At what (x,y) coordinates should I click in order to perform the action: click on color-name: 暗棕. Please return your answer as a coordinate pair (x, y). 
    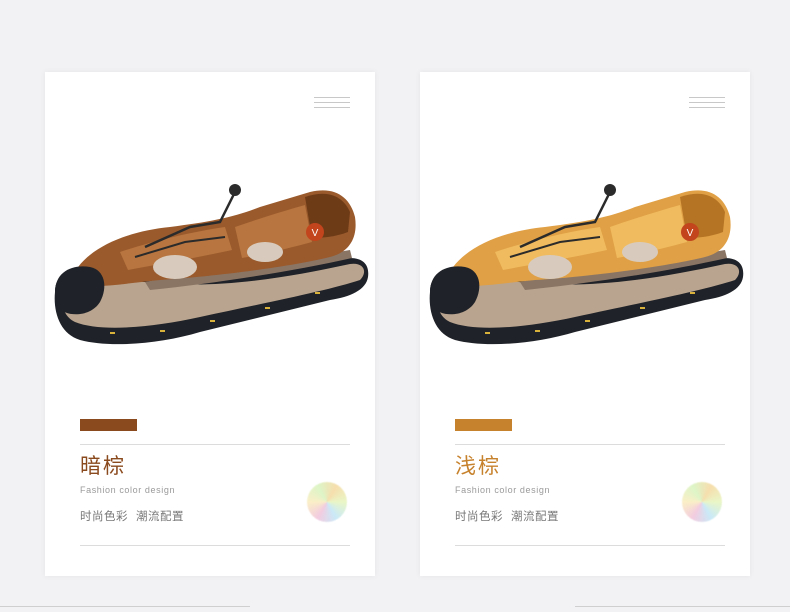
    Looking at the image, I should click on (103, 466).